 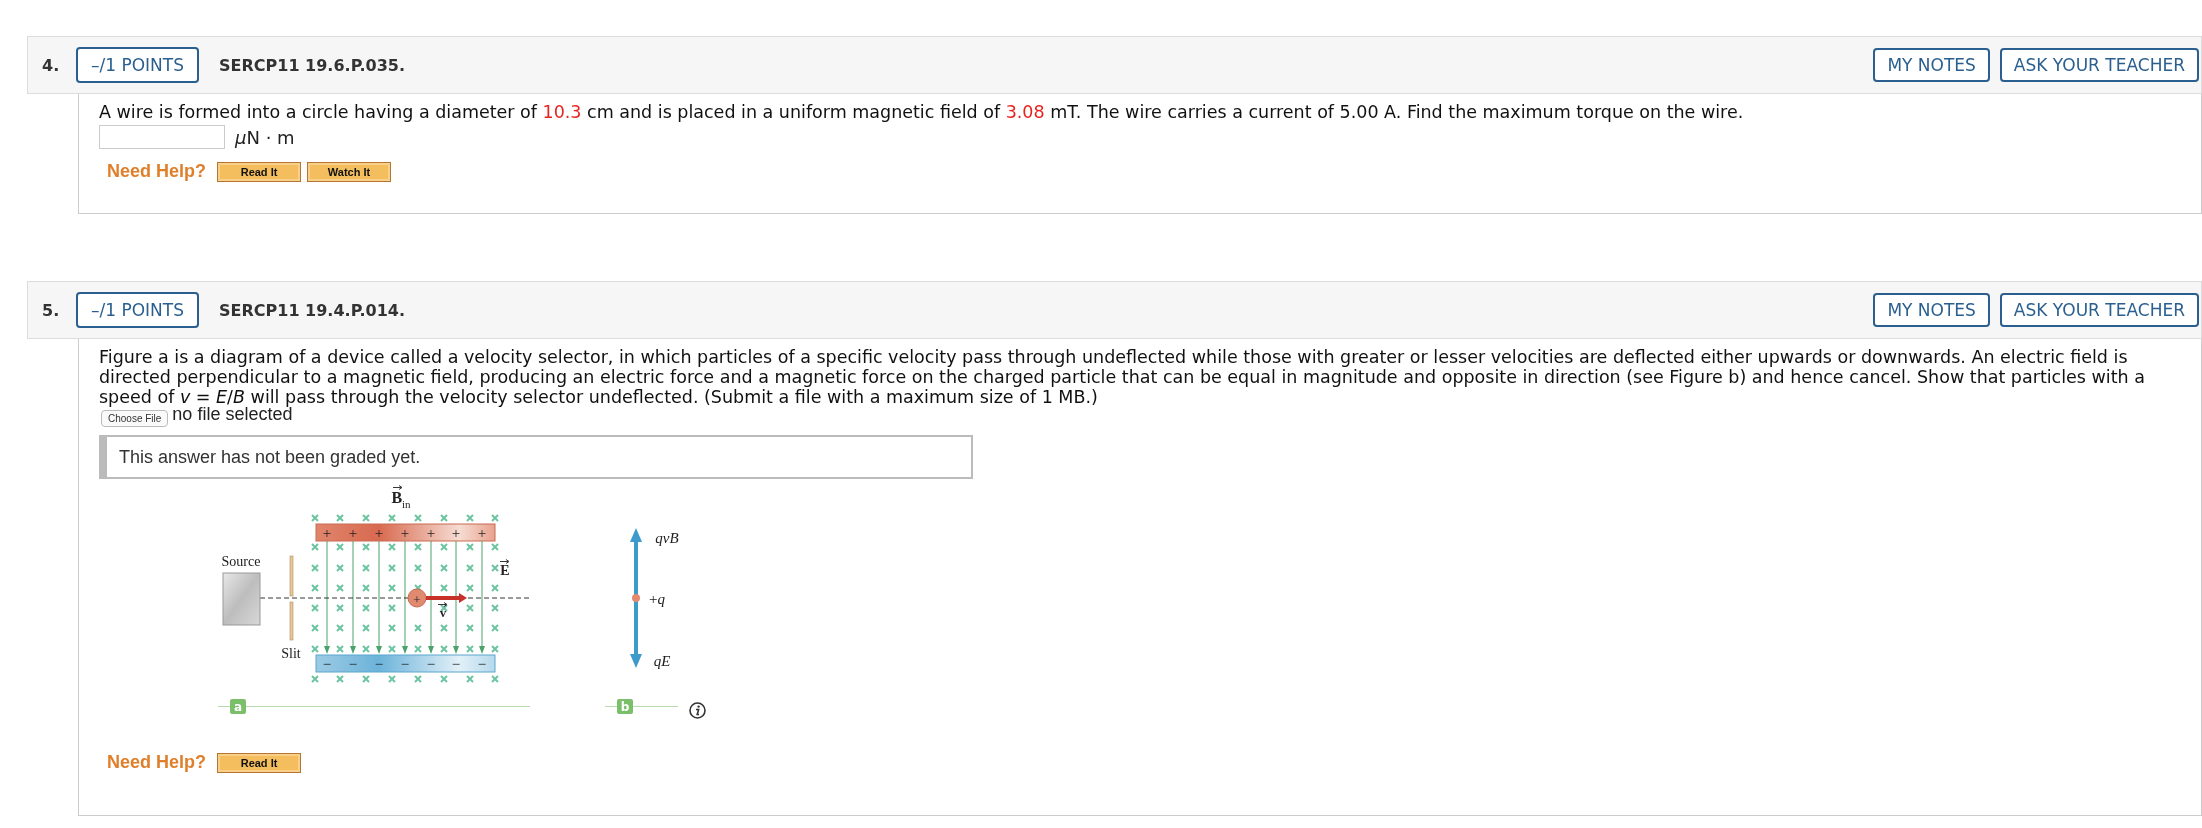 I want to click on particle-sign: +, so click(x=417, y=599).